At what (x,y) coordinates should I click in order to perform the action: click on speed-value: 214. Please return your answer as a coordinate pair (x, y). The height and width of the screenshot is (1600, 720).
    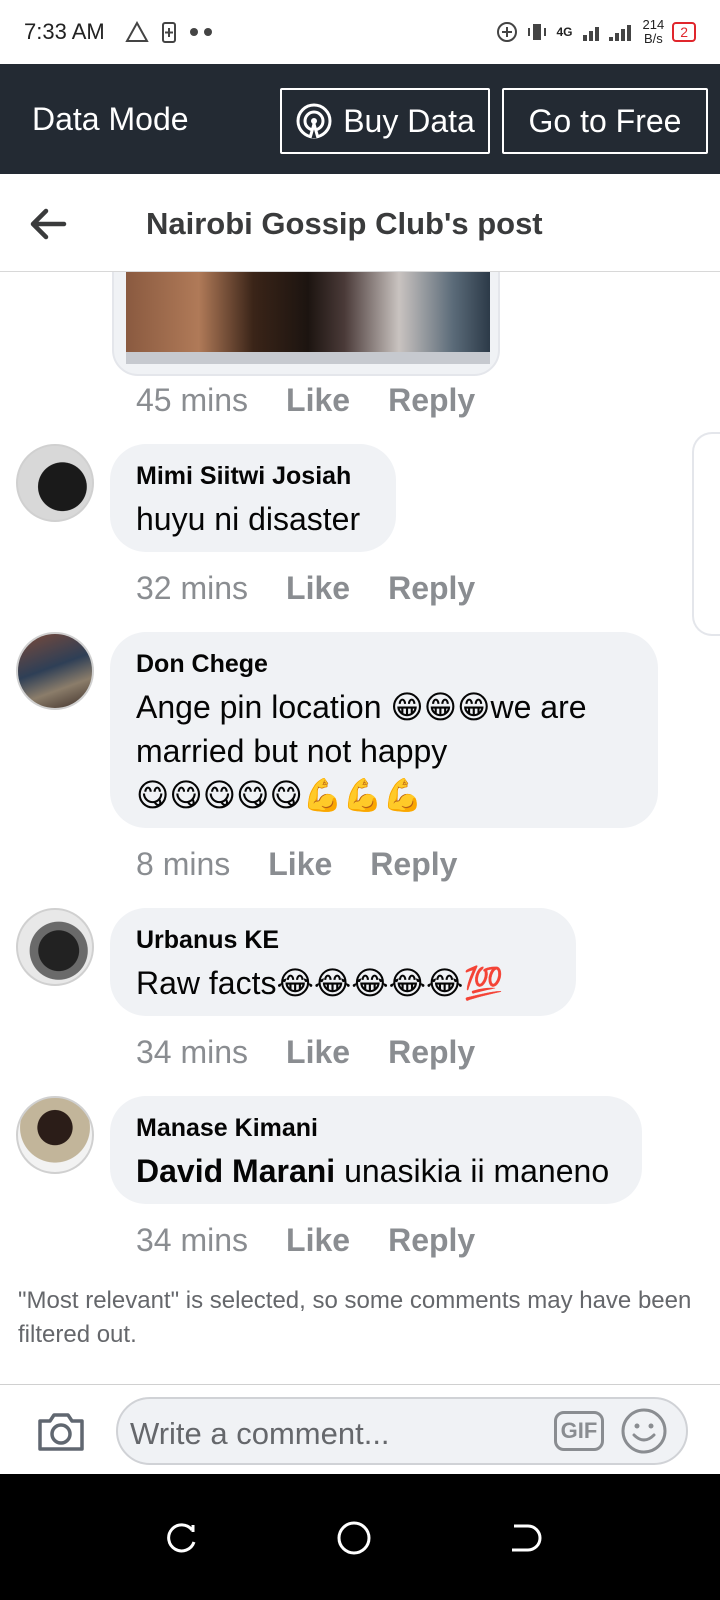
    Looking at the image, I should click on (653, 24).